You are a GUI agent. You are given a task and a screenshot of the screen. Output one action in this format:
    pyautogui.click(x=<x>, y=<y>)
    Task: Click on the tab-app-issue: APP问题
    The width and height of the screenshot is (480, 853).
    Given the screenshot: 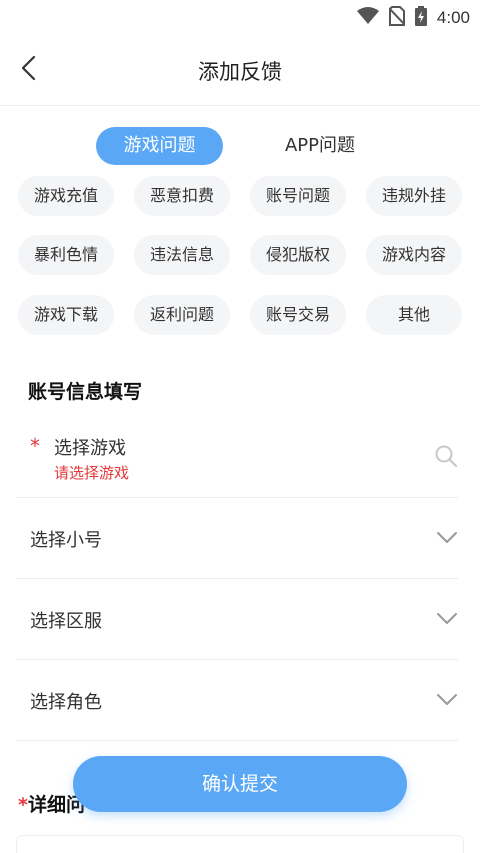 What is the action you would take?
    pyautogui.click(x=320, y=146)
    